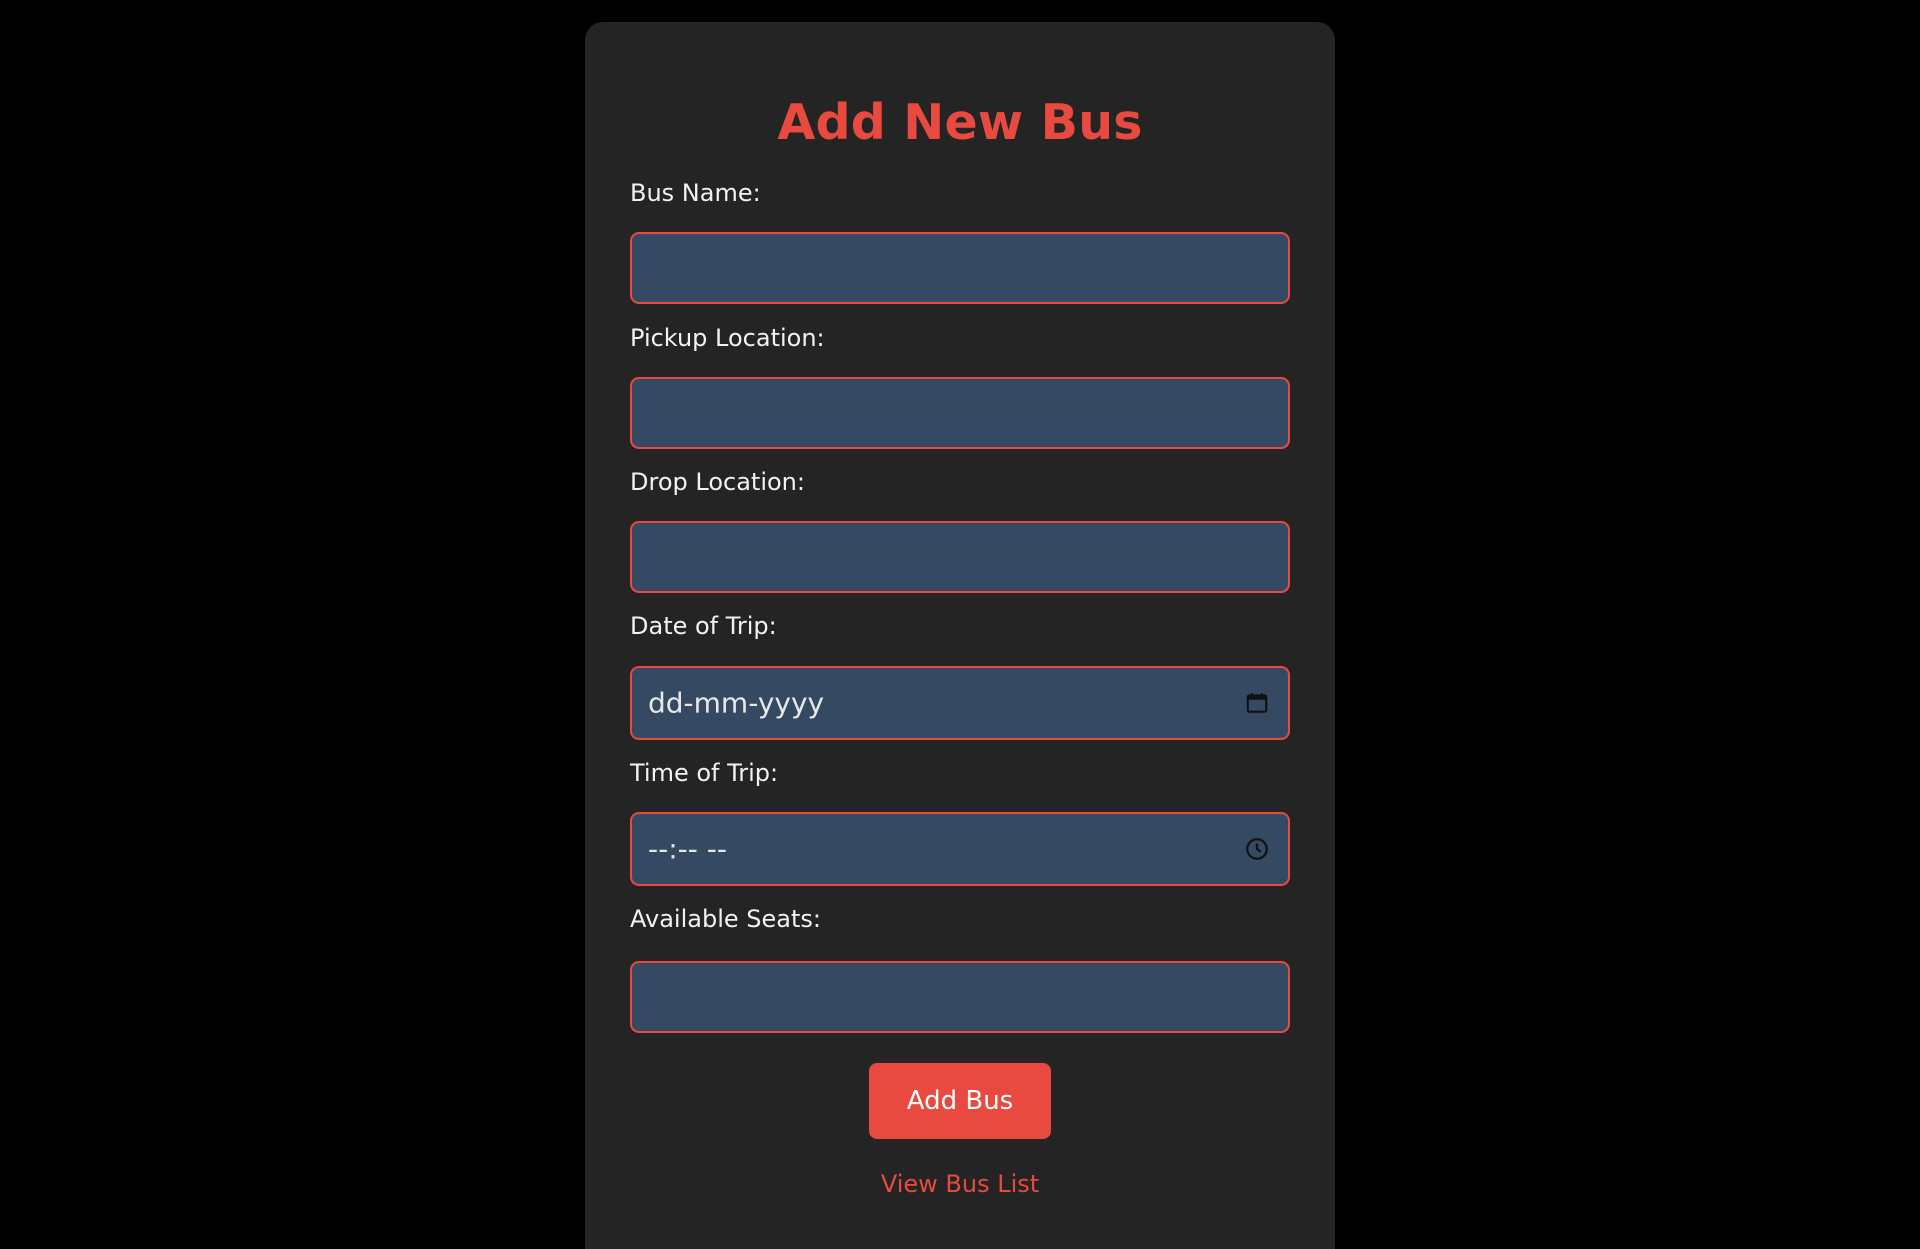 The image size is (1920, 1249). I want to click on bus-name-label: Bus Name:, so click(695, 193).